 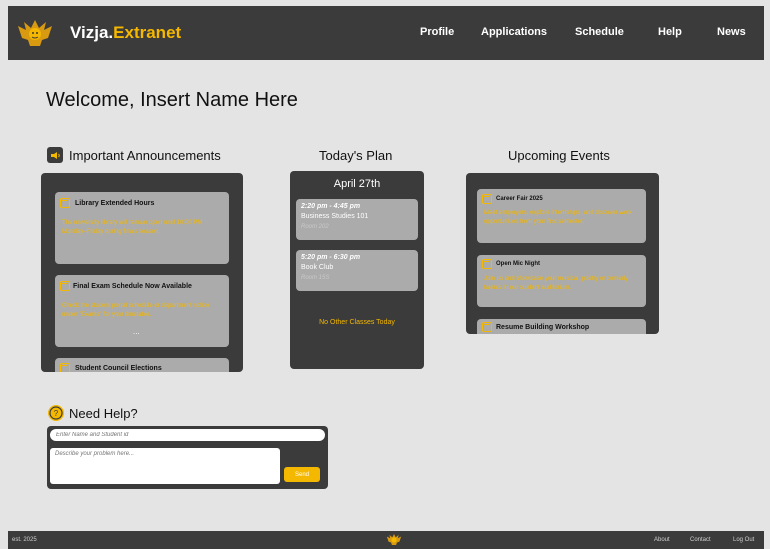 What do you see at coordinates (118, 368) in the screenshot?
I see `announcement-title: Student Council Elections` at bounding box center [118, 368].